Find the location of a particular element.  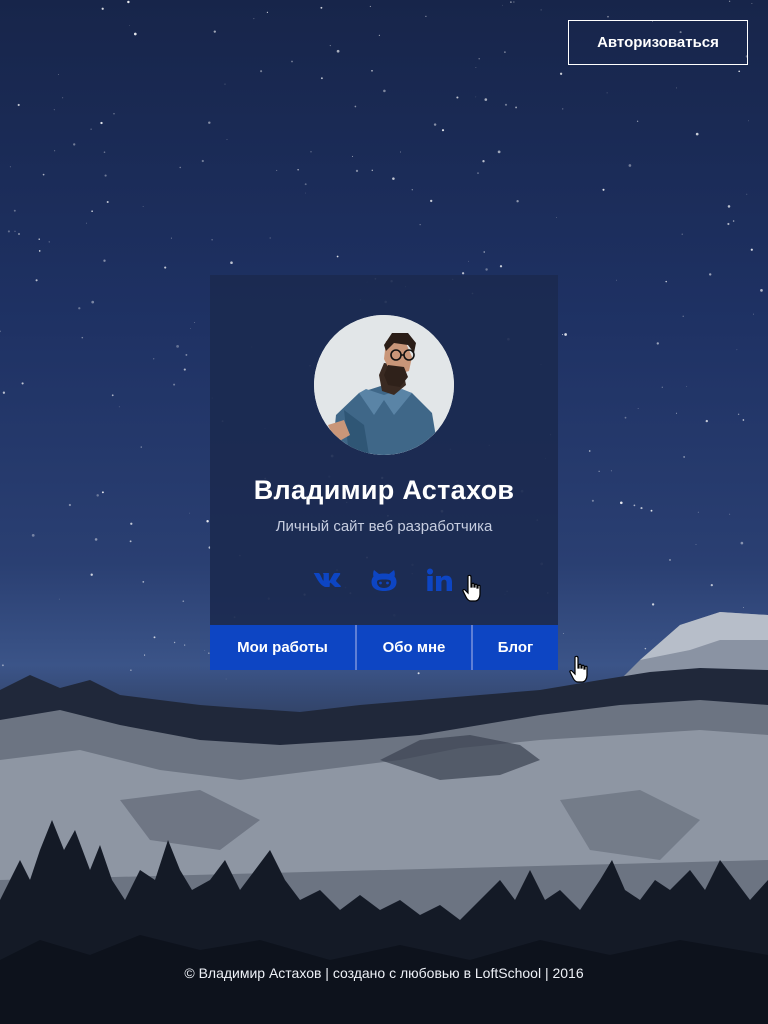

vk-link is located at coordinates (328, 580).